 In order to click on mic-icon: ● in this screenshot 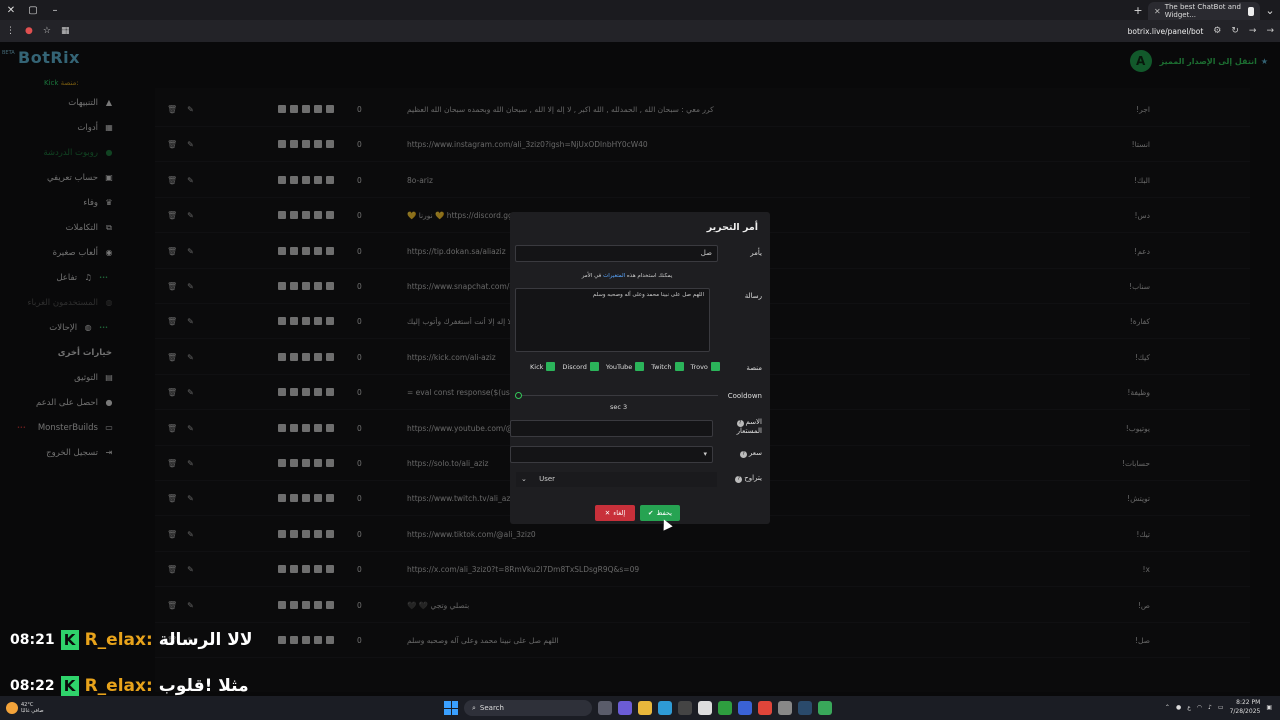, I will do `click(1178, 707)`.